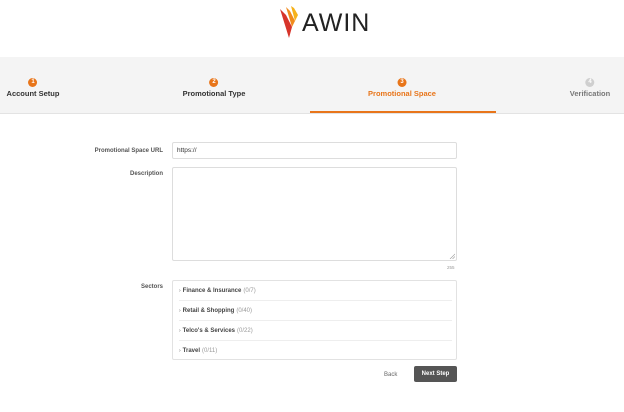 Image resolution: width=624 pixels, height=412 pixels. I want to click on step-number-badge: 3, so click(402, 82).